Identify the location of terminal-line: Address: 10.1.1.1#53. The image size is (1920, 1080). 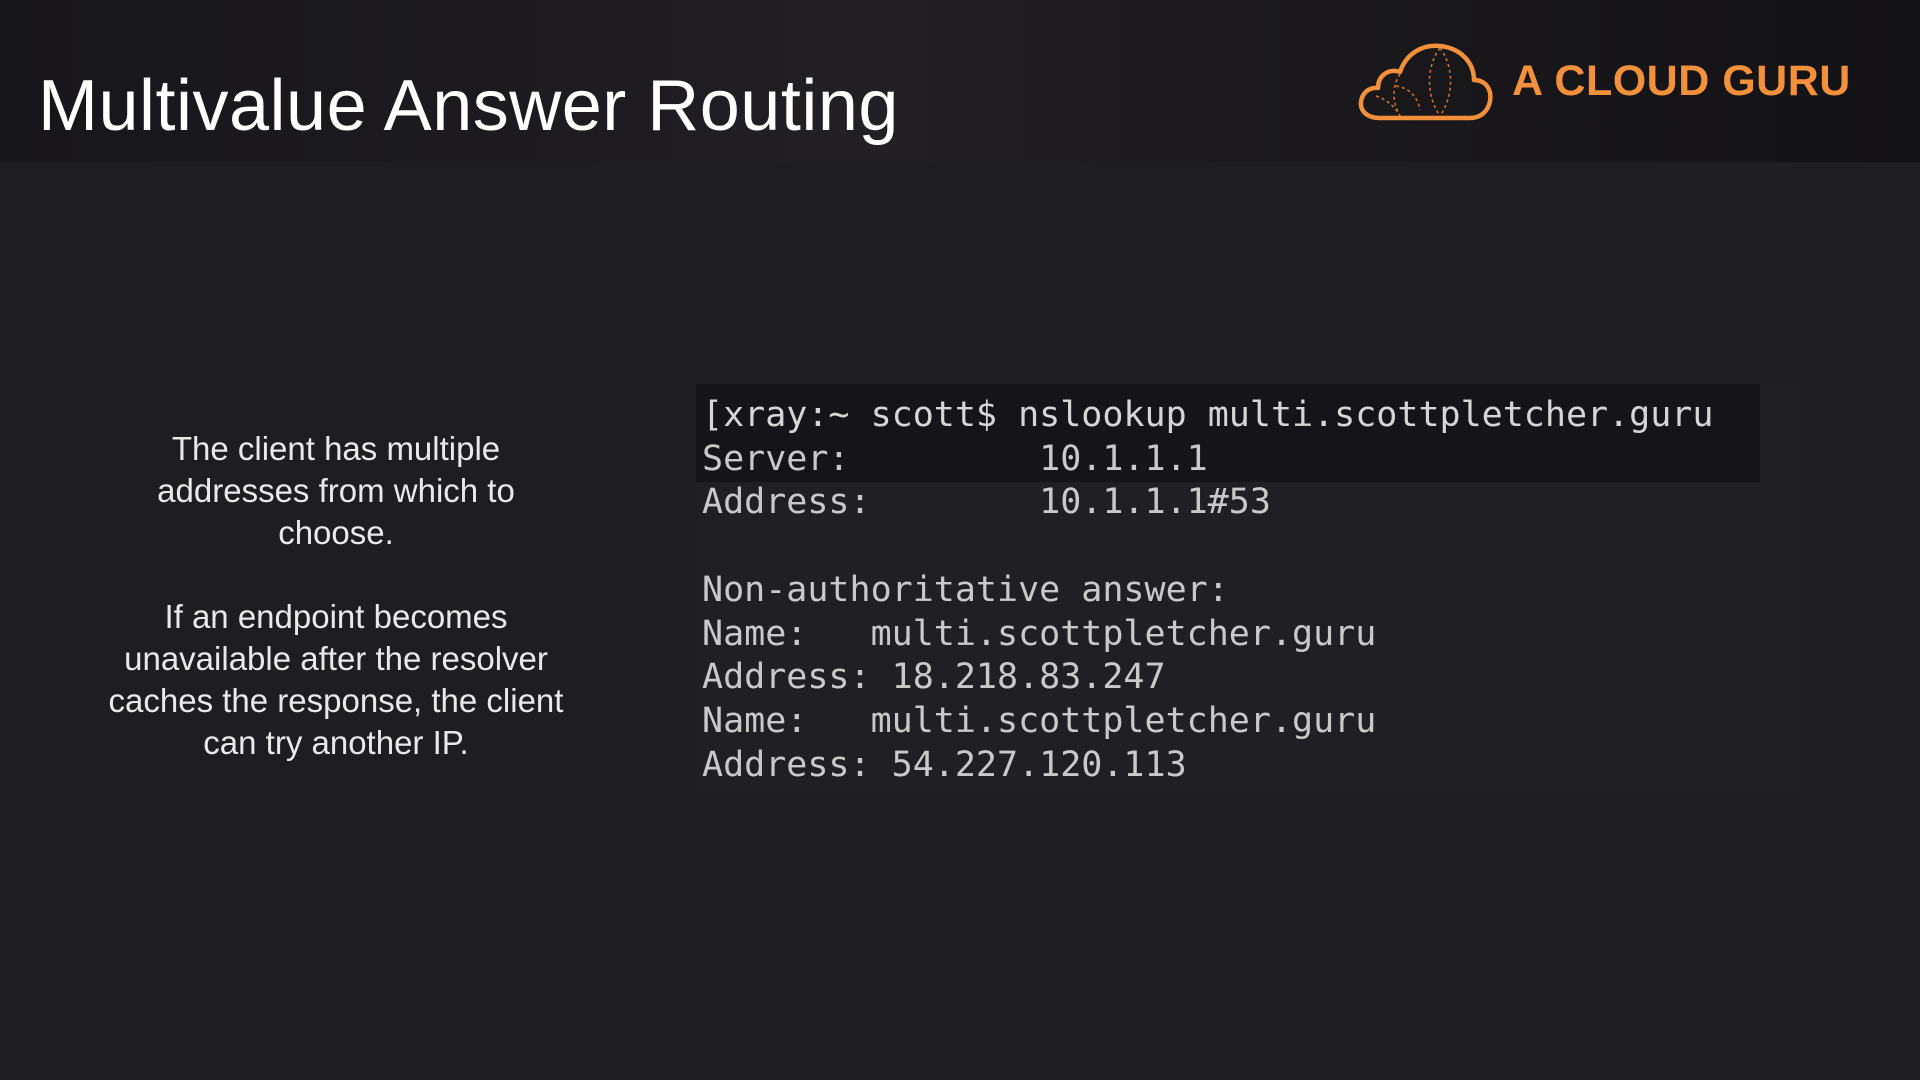
(986, 502).